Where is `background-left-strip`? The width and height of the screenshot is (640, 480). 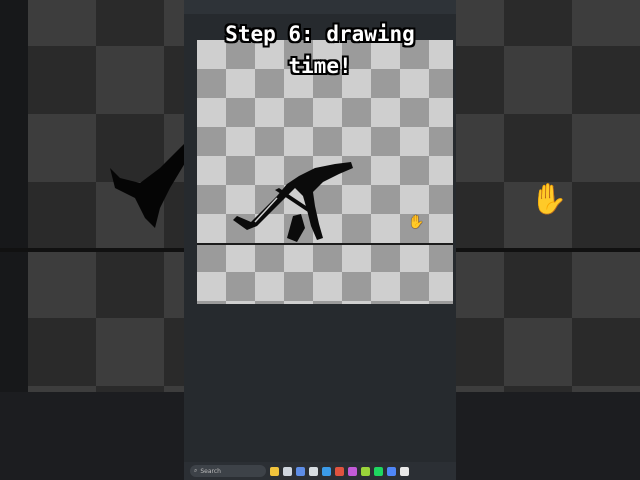
background-left-strip is located at coordinates (14, 196).